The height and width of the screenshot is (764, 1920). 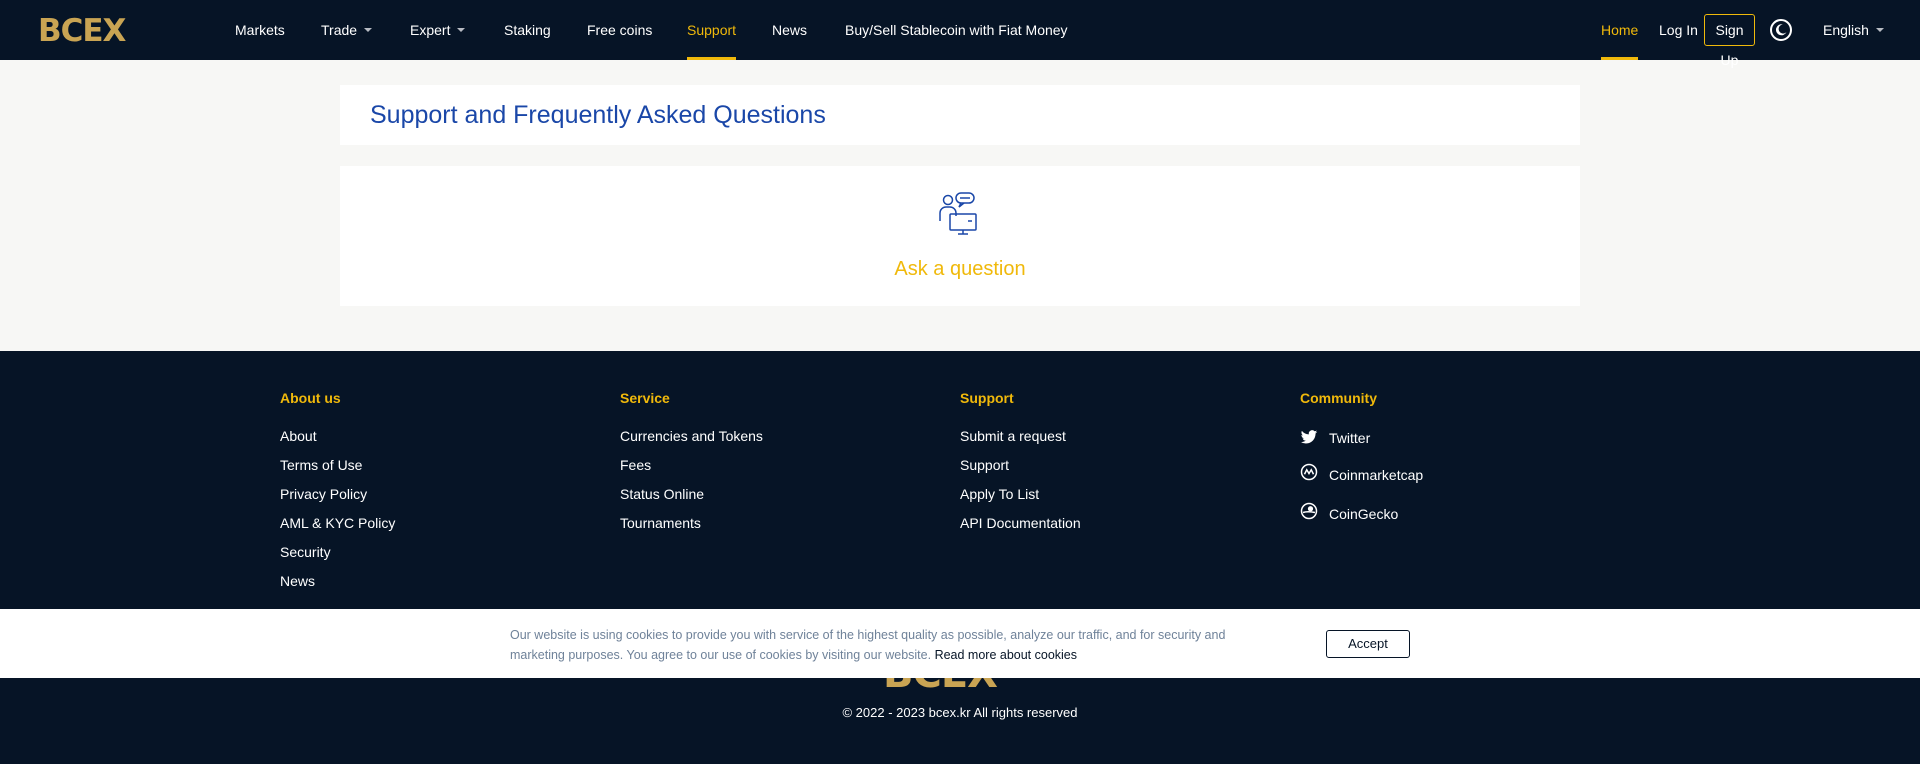 What do you see at coordinates (1620, 30) in the screenshot?
I see `nav-home: Home` at bounding box center [1620, 30].